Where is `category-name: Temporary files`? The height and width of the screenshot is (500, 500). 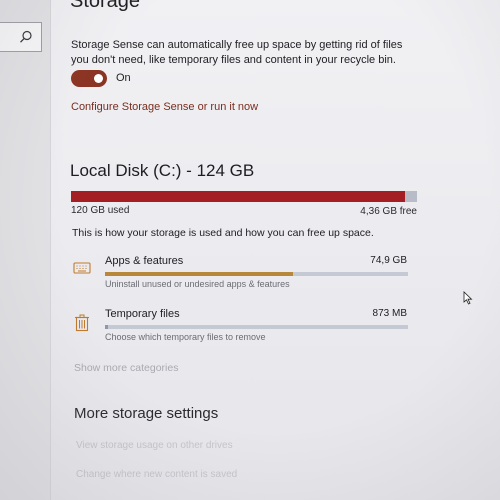 category-name: Temporary files is located at coordinates (142, 314).